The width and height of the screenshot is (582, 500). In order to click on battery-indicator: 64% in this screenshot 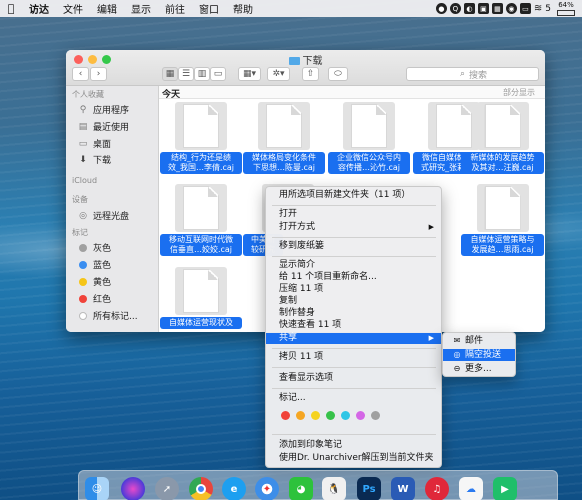, I will do `click(566, 8)`.